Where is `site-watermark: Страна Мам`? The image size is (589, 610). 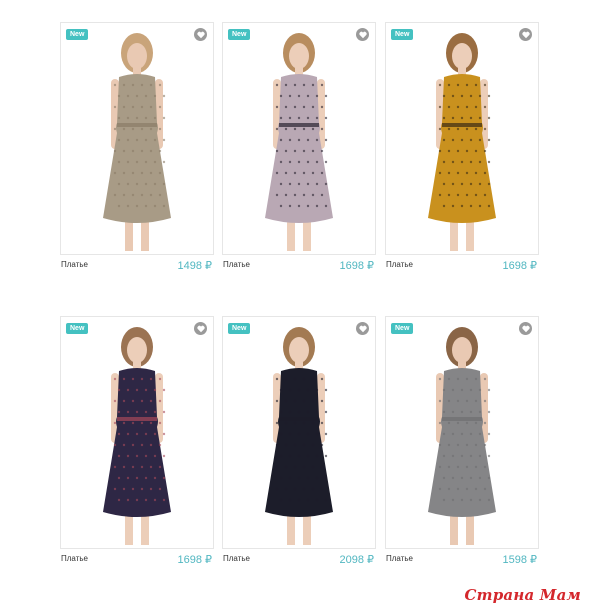
site-watermark: Страна Мам is located at coordinates (522, 595).